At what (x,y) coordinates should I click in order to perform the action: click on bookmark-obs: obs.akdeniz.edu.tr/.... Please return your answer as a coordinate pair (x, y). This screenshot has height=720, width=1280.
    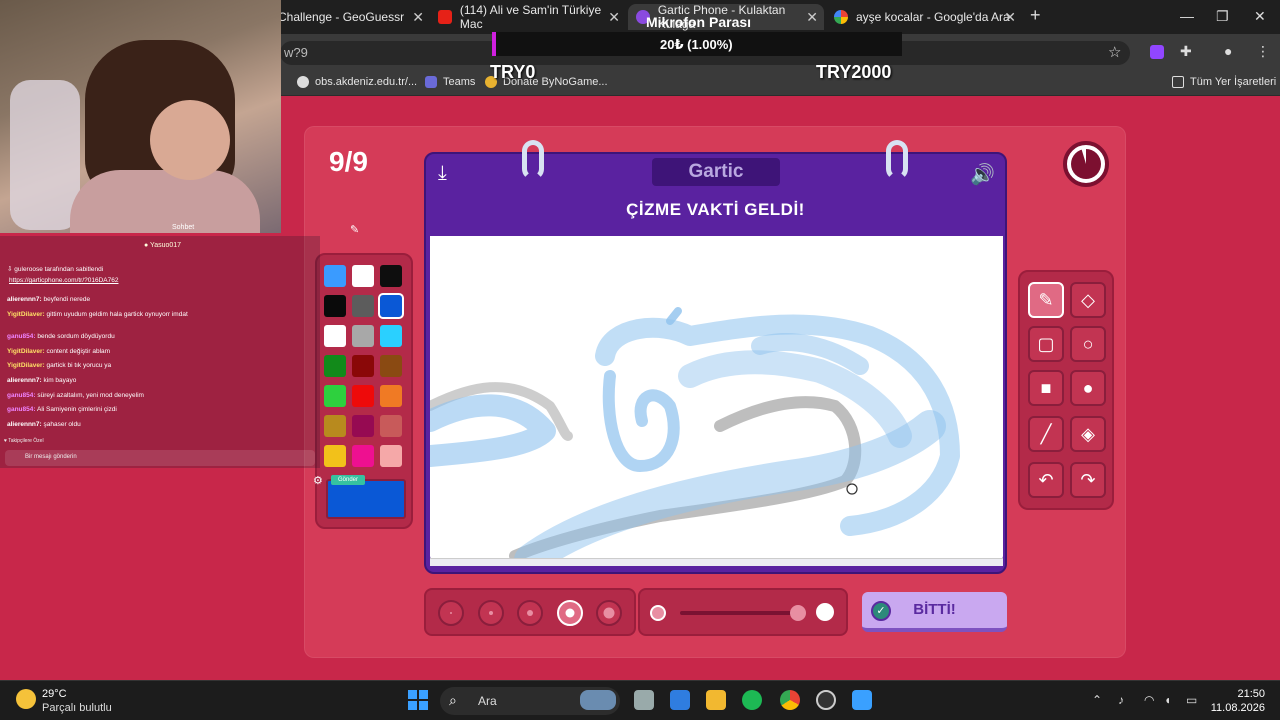
    Looking at the image, I should click on (357, 82).